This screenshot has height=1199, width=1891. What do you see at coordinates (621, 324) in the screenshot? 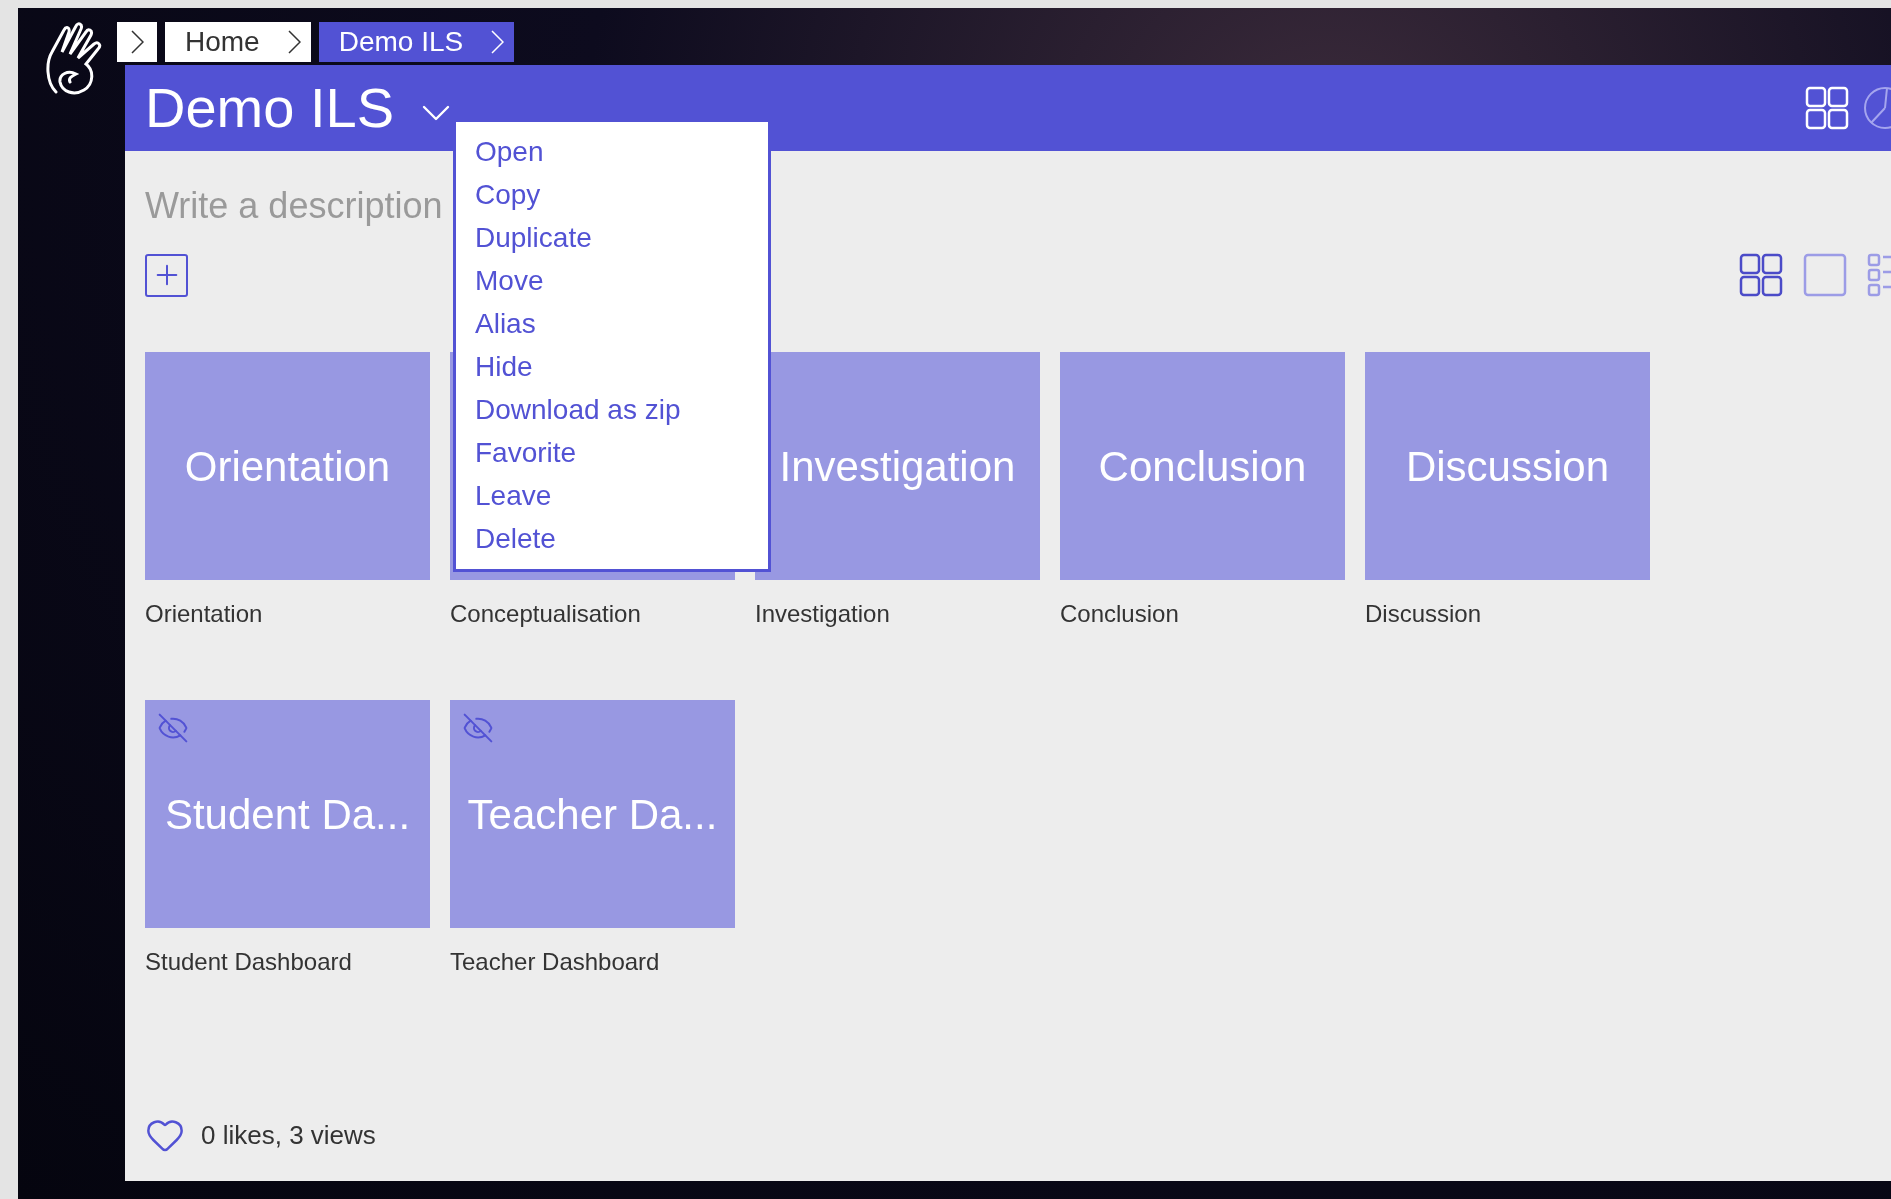
I see `menu-item: Alias` at bounding box center [621, 324].